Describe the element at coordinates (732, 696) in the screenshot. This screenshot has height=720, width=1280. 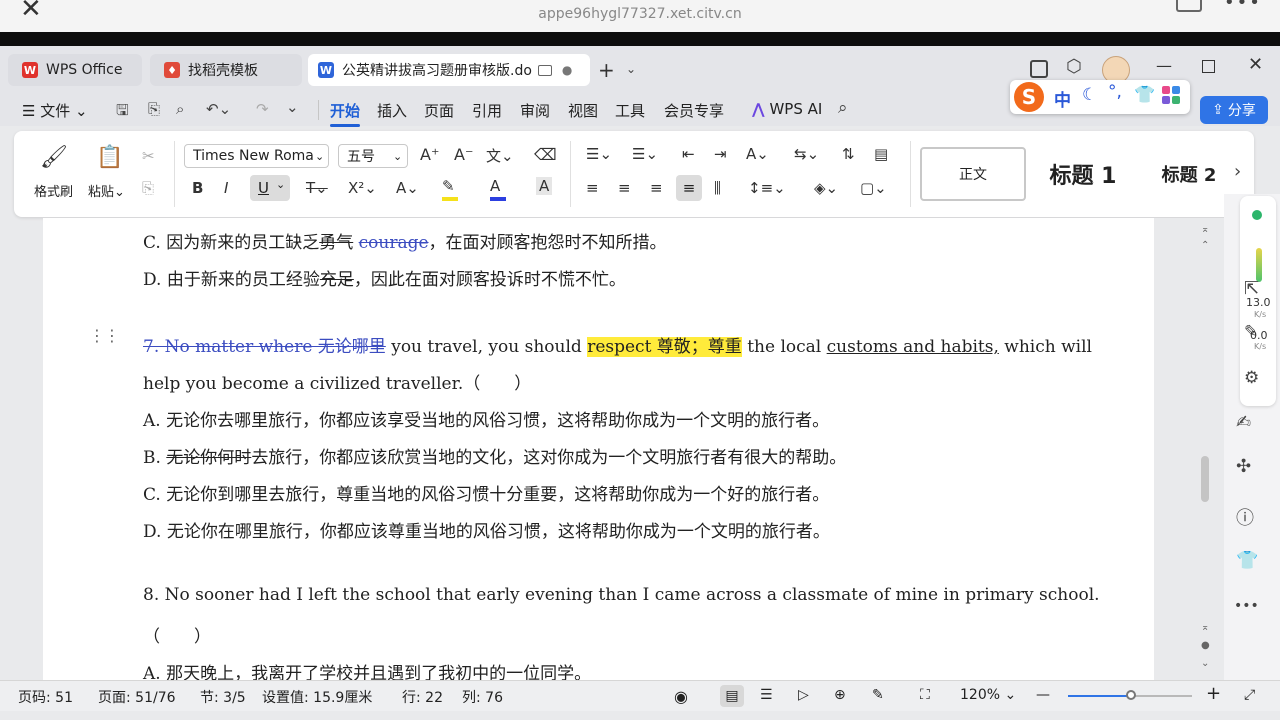
I see `page-view-icon: ▤` at that location.